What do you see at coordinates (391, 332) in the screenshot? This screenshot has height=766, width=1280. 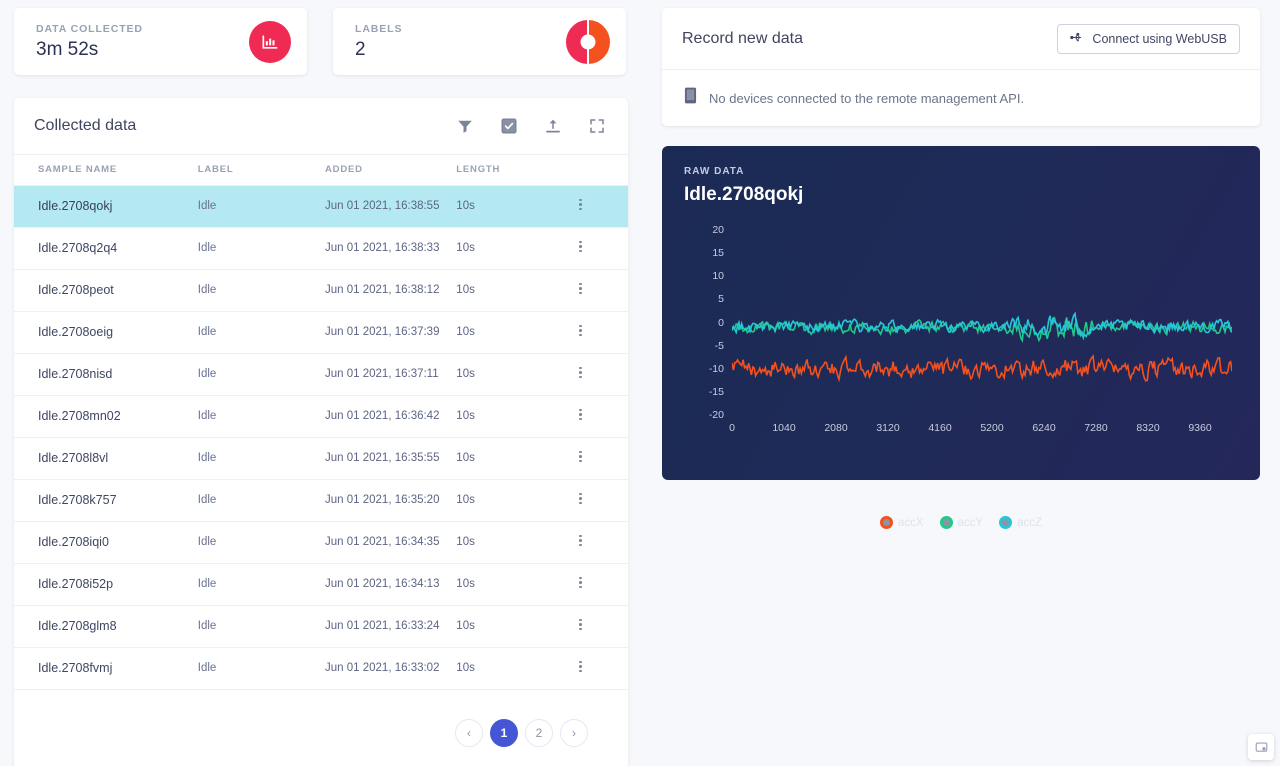 I see `cell-added: Jun 01 2021, 16:37:39` at bounding box center [391, 332].